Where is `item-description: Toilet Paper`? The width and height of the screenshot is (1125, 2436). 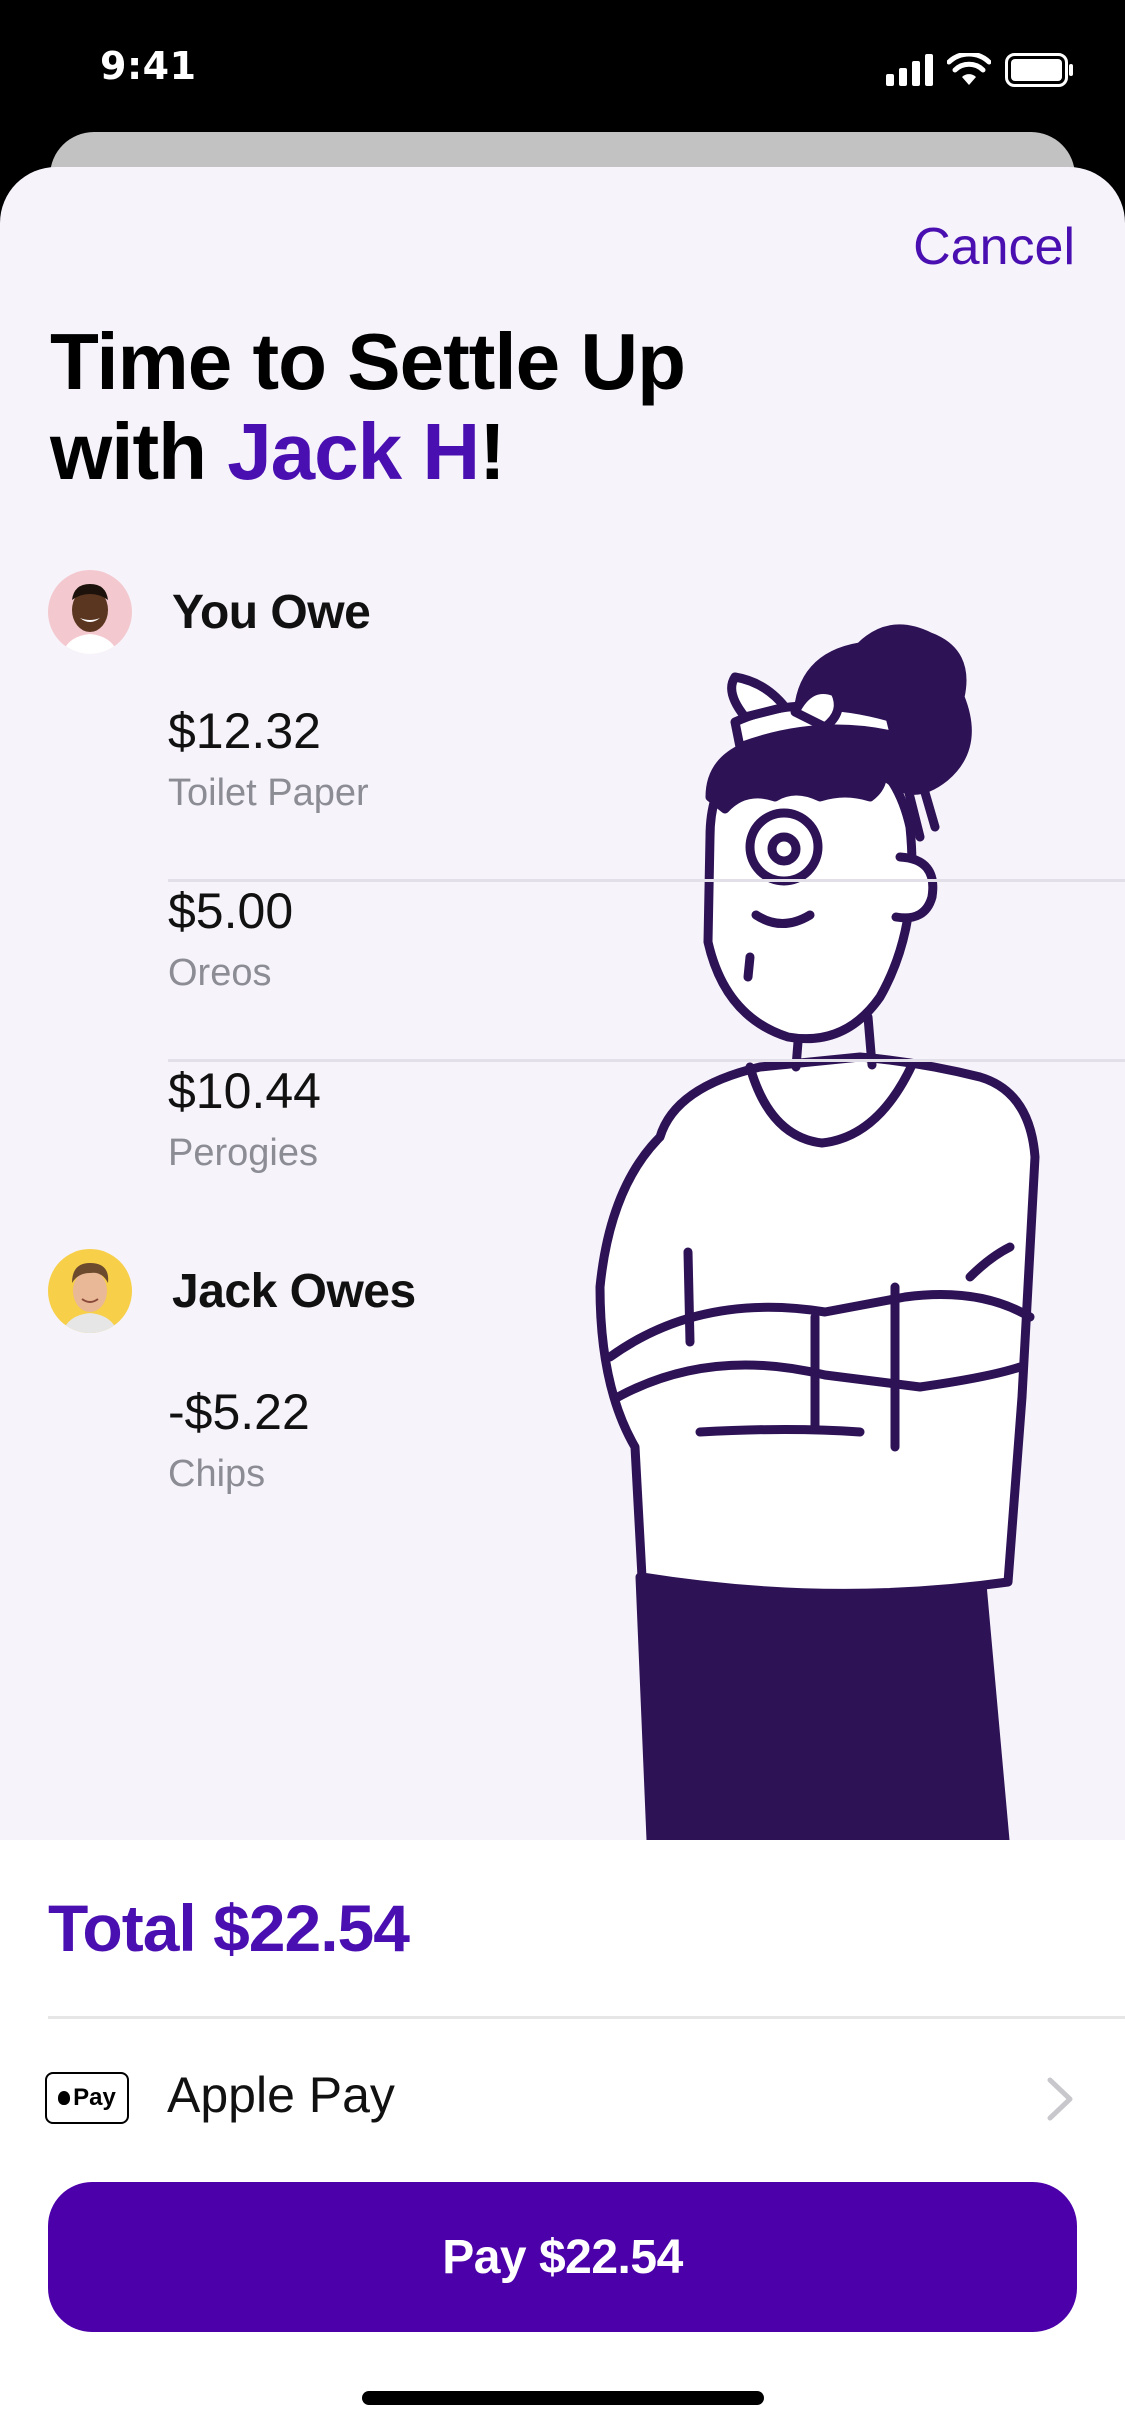
item-description: Toilet Paper is located at coordinates (268, 793).